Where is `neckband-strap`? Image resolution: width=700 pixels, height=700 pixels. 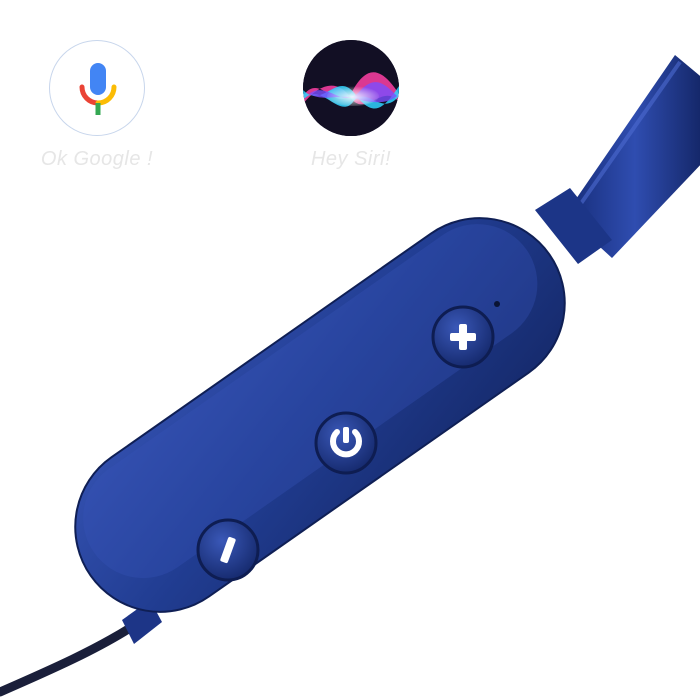
neckband-strap is located at coordinates (617, 159).